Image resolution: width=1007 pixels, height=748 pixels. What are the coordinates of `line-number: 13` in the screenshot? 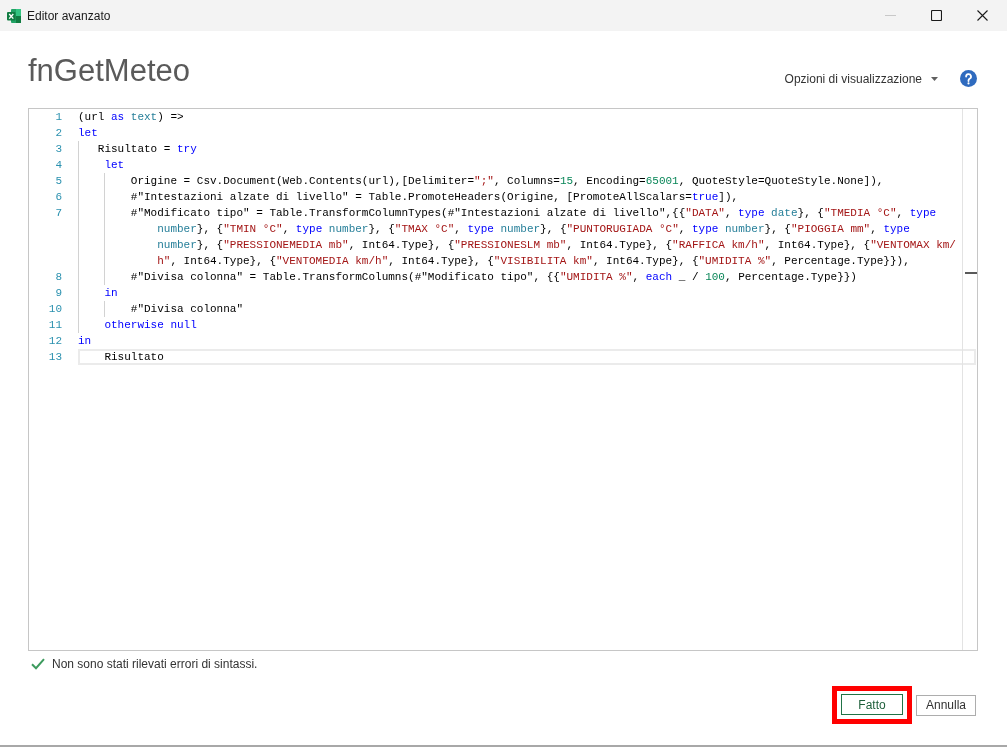 It's located at (54, 357).